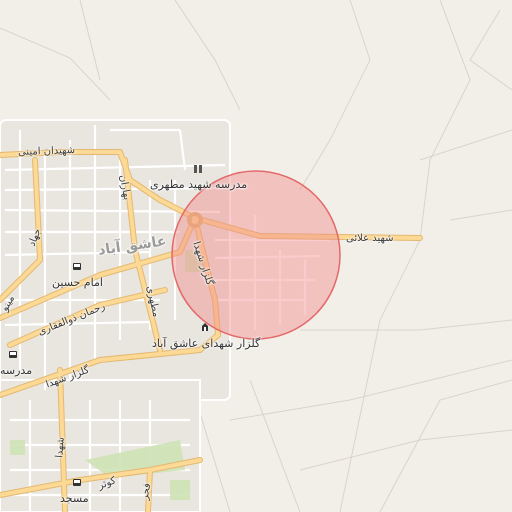  I want to click on poi-label-masjid: مسجد, so click(74, 498).